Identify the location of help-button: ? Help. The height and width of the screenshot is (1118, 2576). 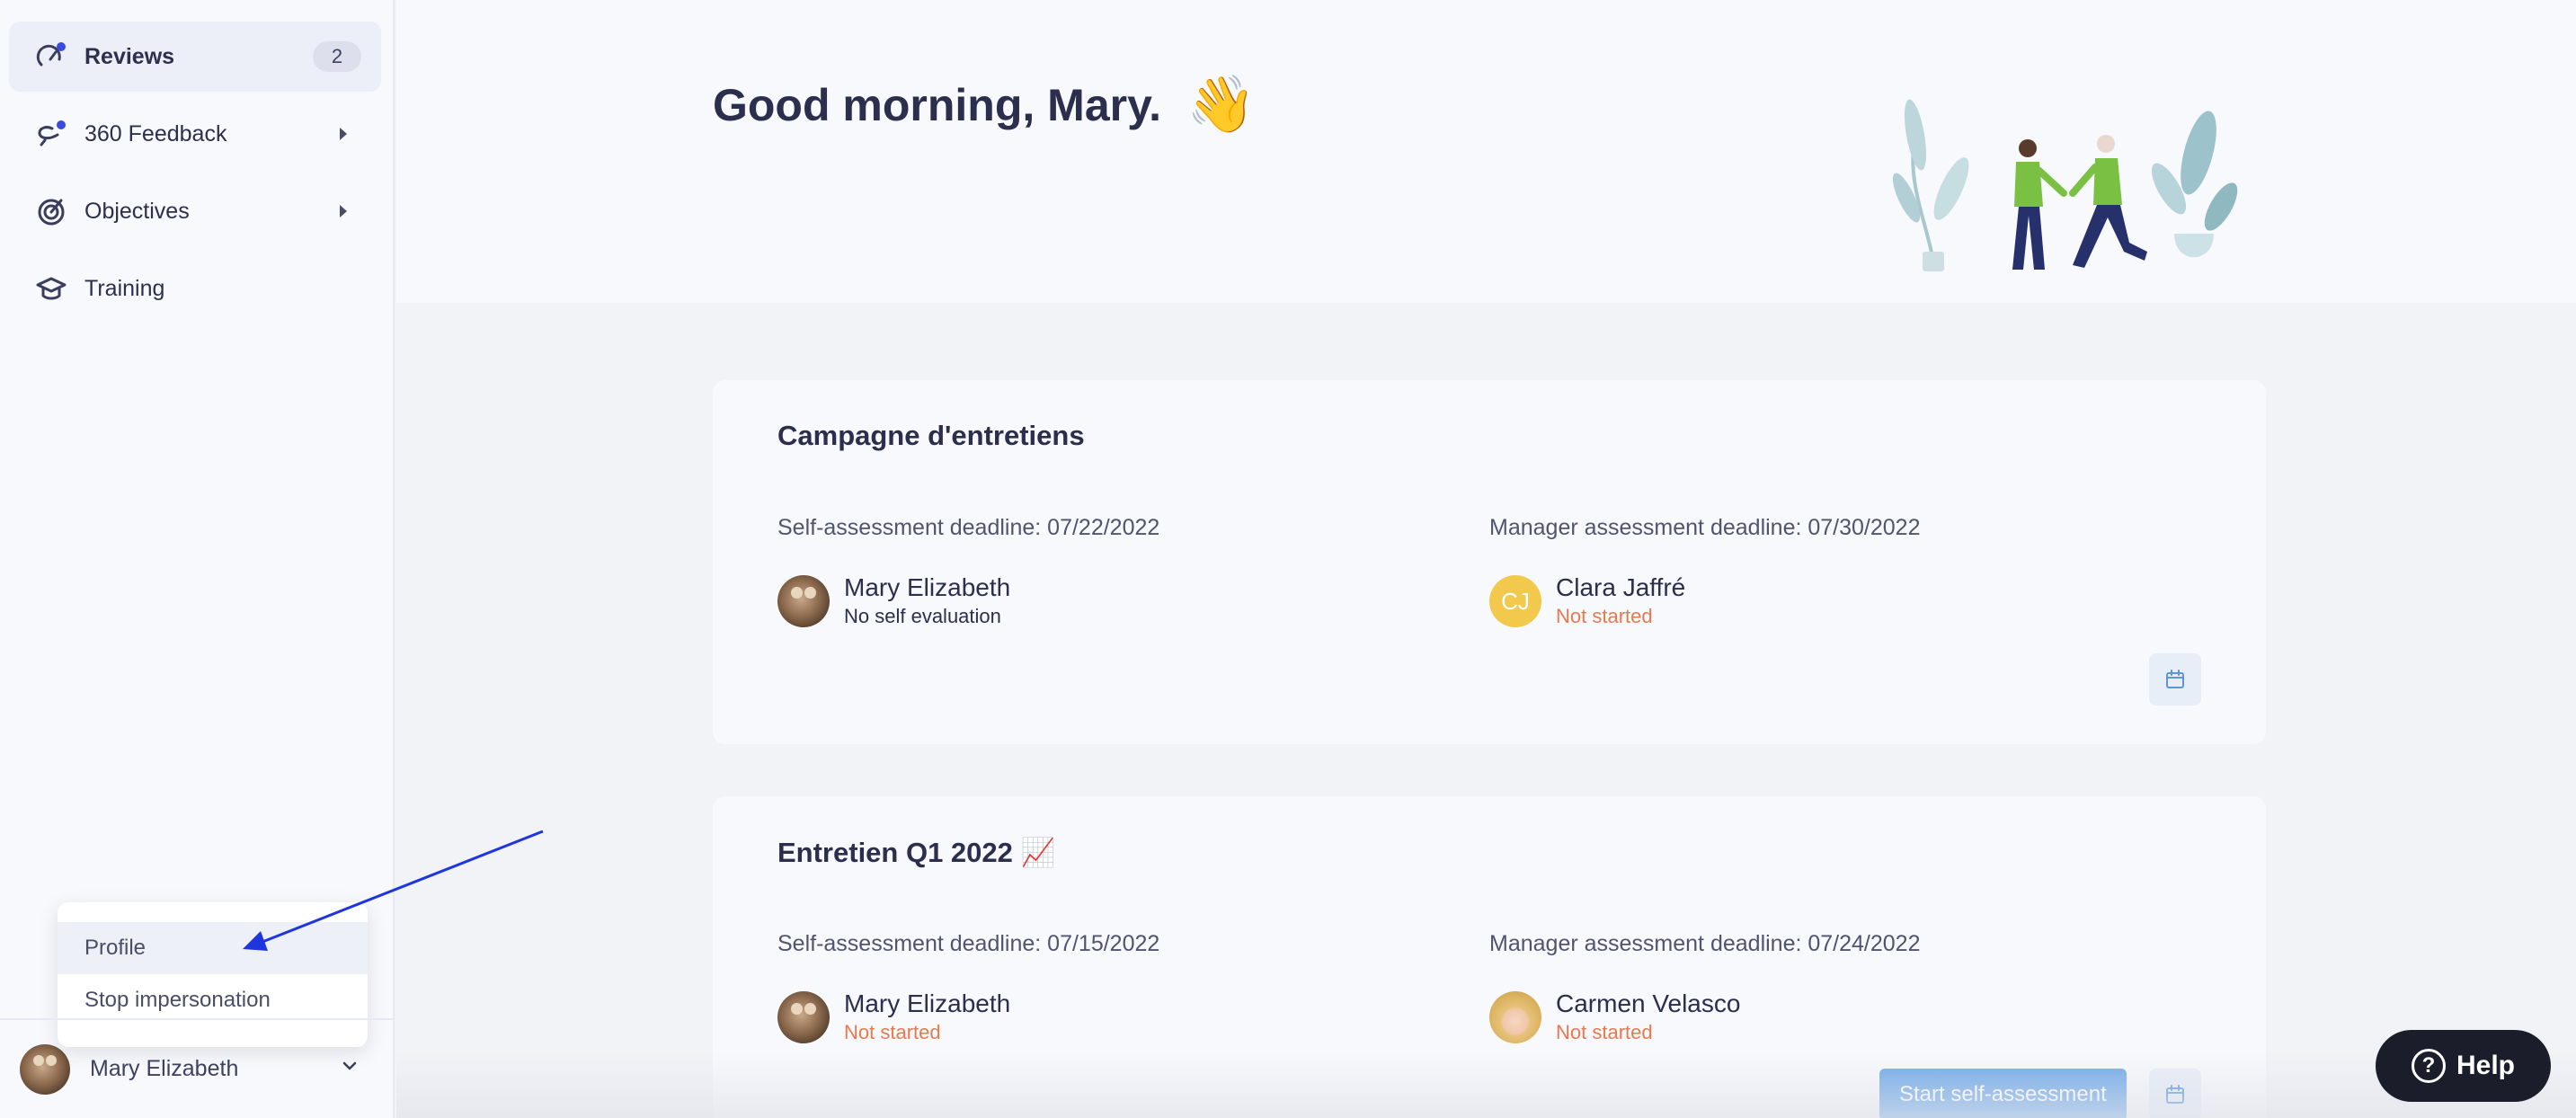
(2463, 1066).